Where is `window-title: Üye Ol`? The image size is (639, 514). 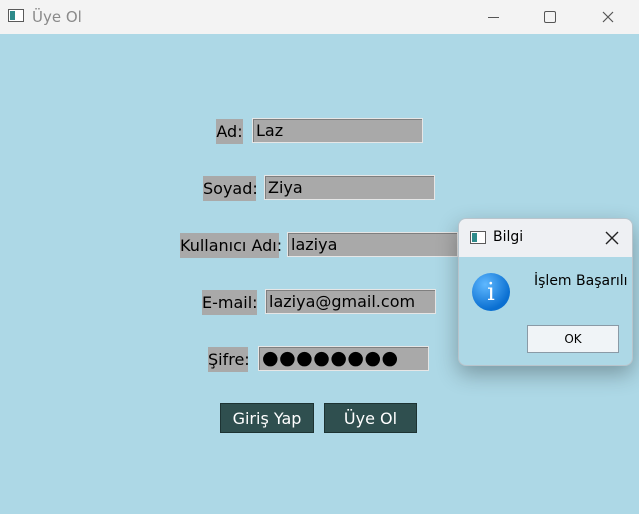
window-title: Üye Ol is located at coordinates (57, 17).